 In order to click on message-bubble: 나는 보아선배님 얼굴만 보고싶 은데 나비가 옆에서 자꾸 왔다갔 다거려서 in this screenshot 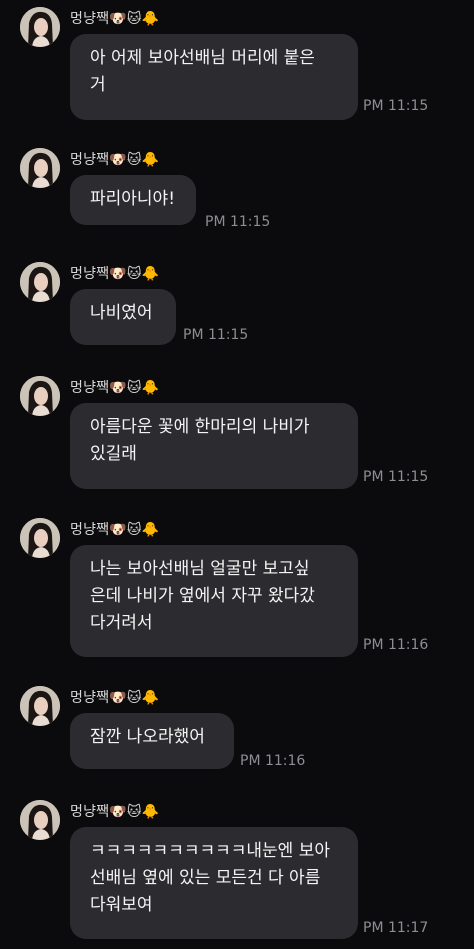, I will do `click(214, 601)`.